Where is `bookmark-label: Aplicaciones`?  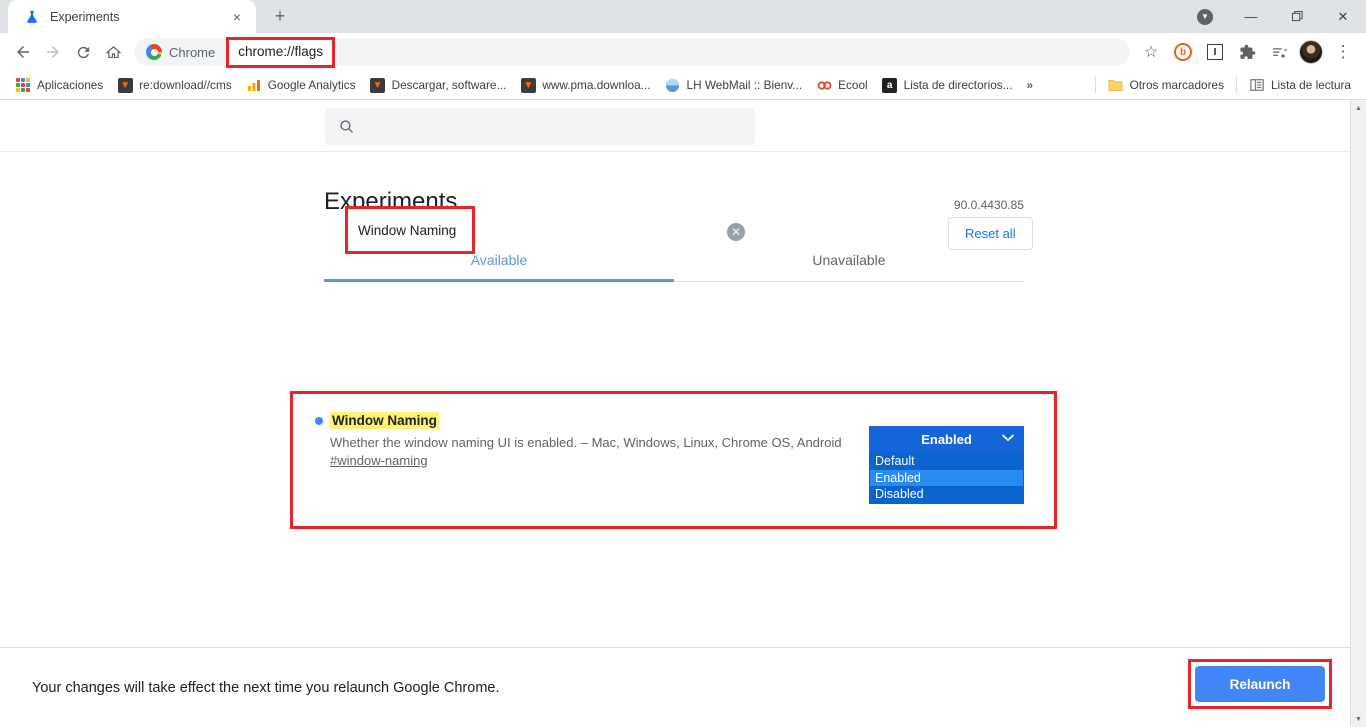
bookmark-label: Aplicaciones is located at coordinates (70, 85).